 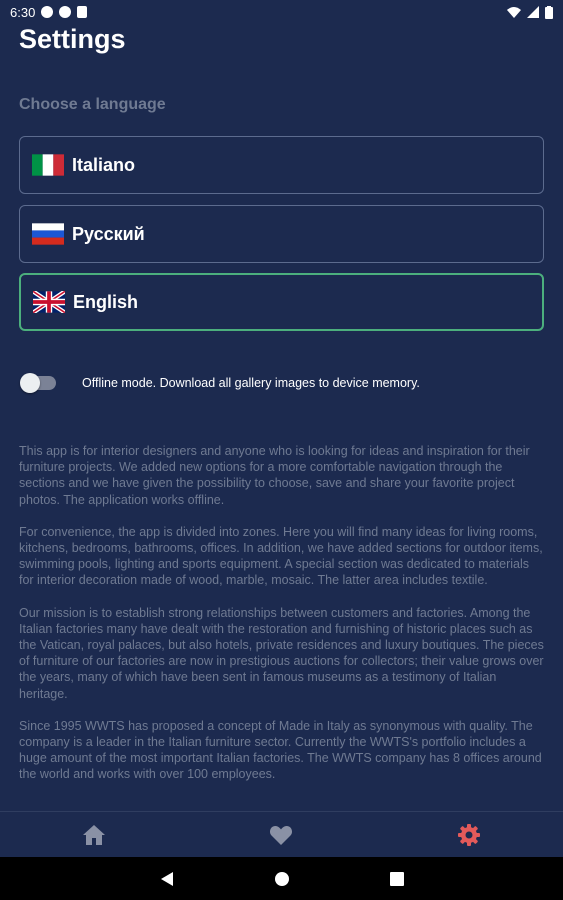 What do you see at coordinates (281, 12) in the screenshot?
I see `status-bar: 6:30` at bounding box center [281, 12].